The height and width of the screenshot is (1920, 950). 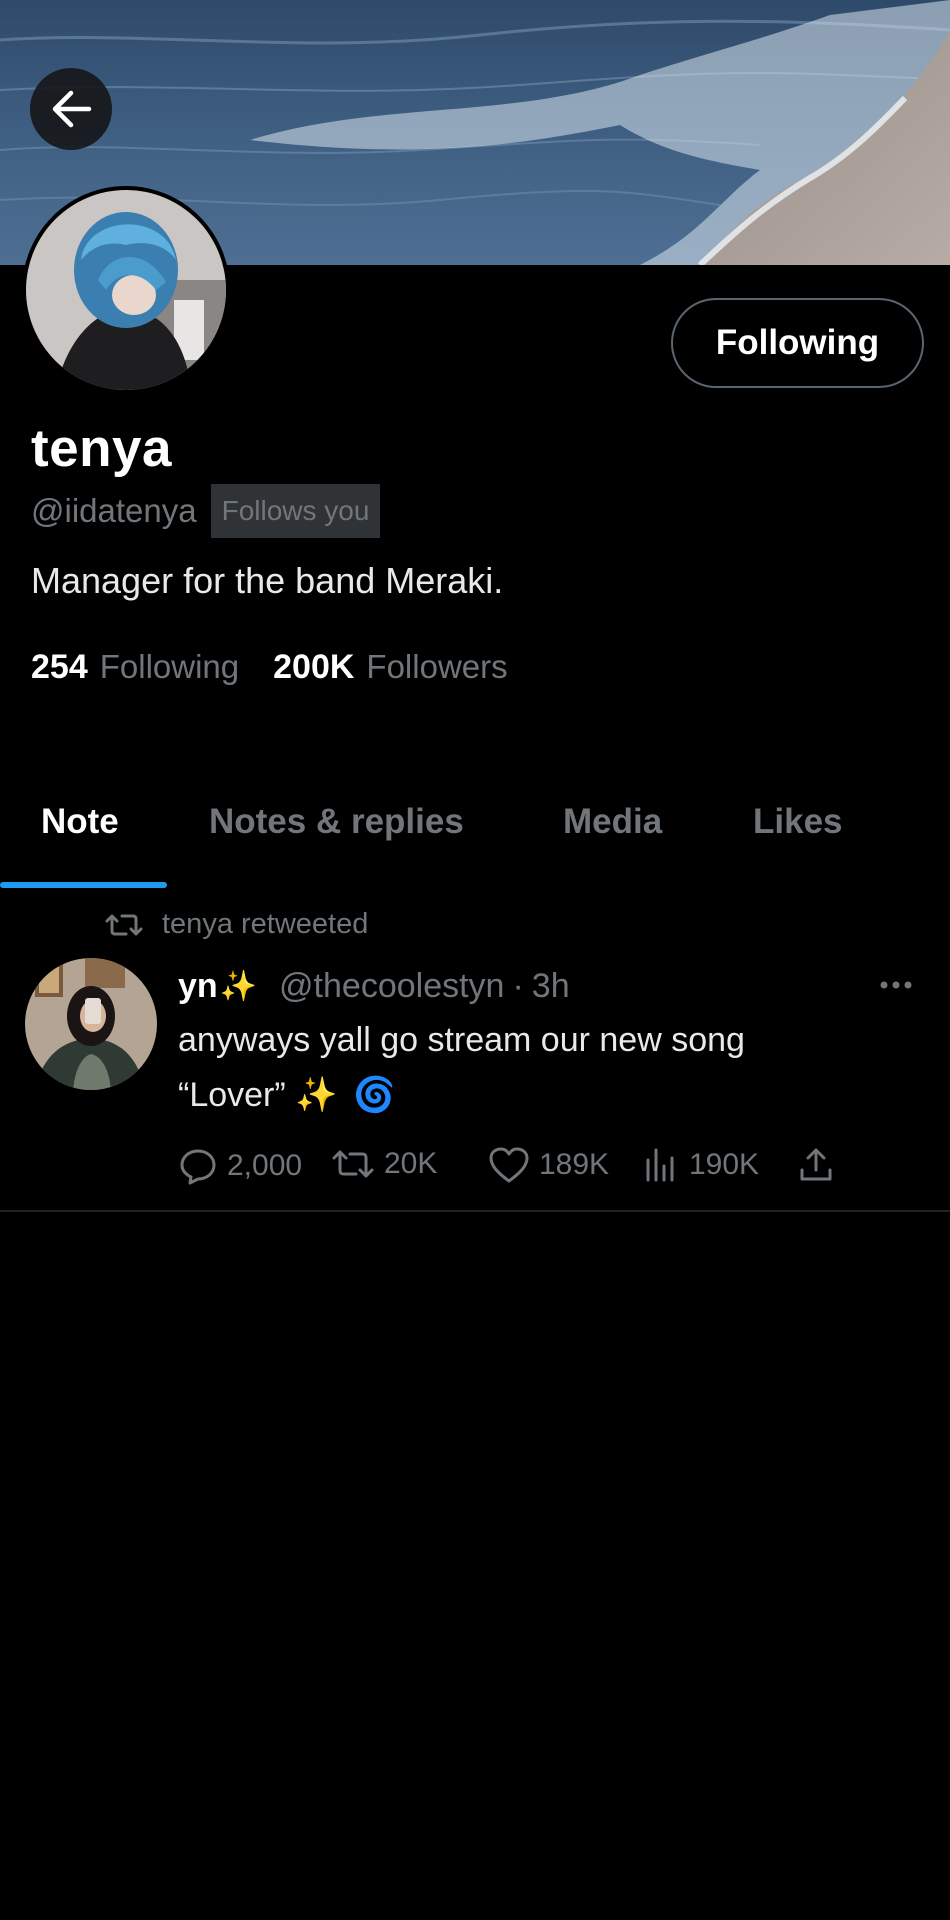 I want to click on profile-display-name: tenya, so click(x=101, y=448).